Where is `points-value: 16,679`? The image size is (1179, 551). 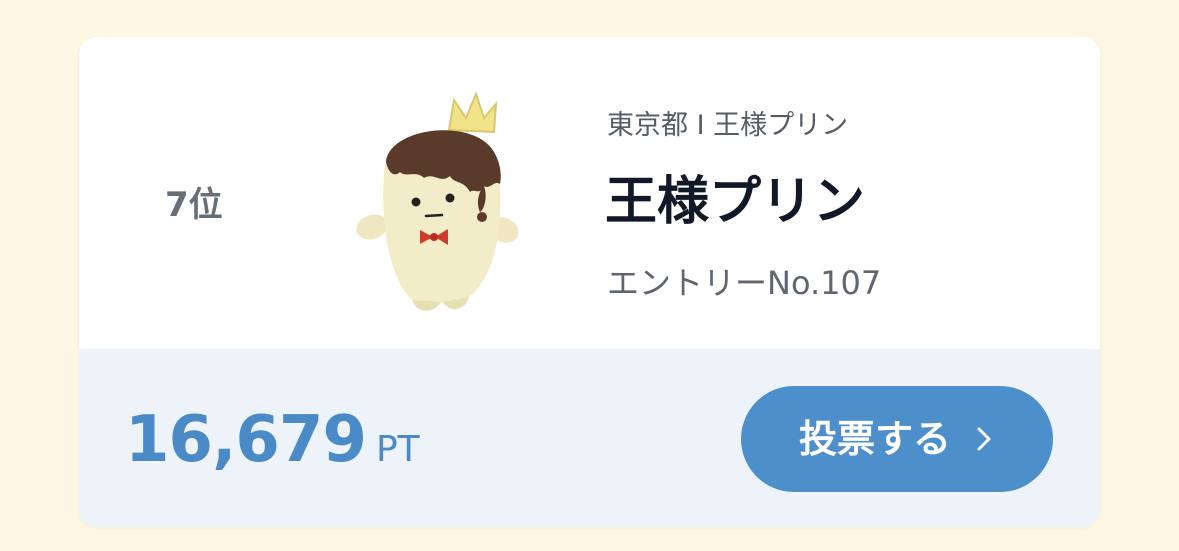 points-value: 16,679 is located at coordinates (246, 440).